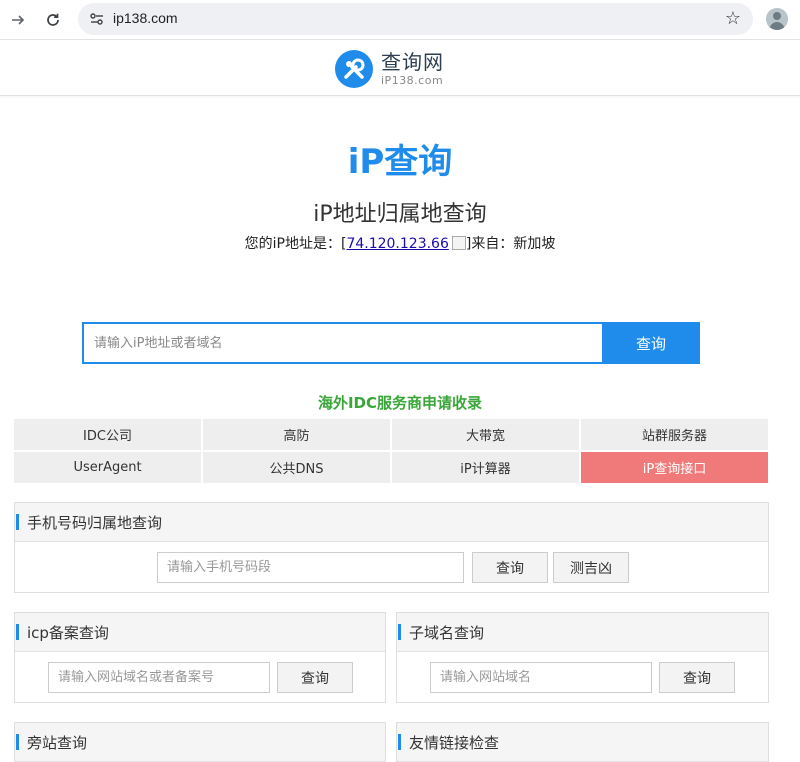 The width and height of the screenshot is (800, 762). I want to click on phone-number-input, so click(310, 567).